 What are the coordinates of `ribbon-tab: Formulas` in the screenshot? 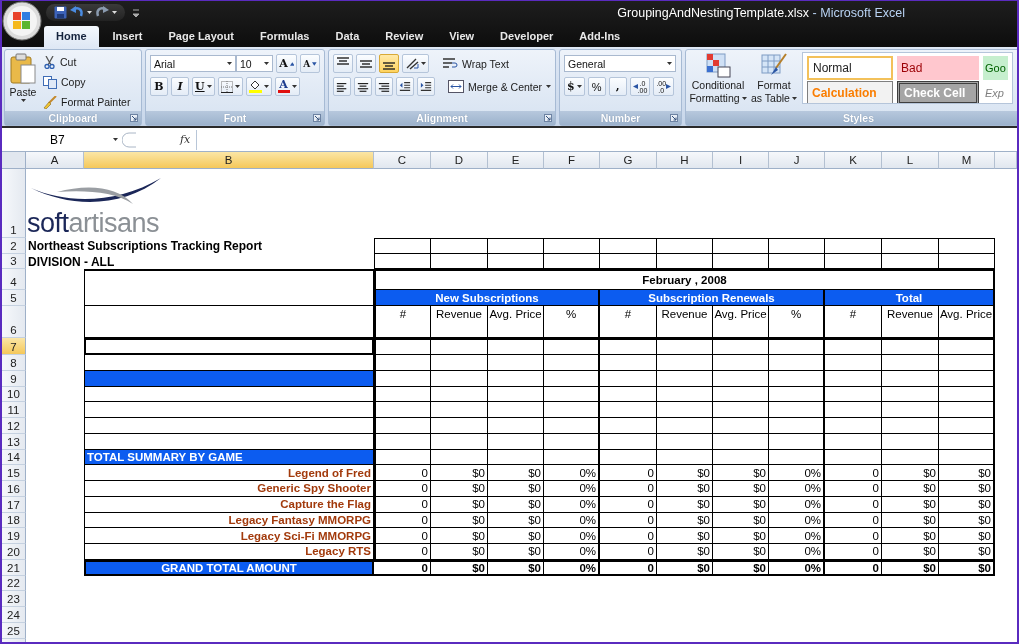 It's located at (284, 36).